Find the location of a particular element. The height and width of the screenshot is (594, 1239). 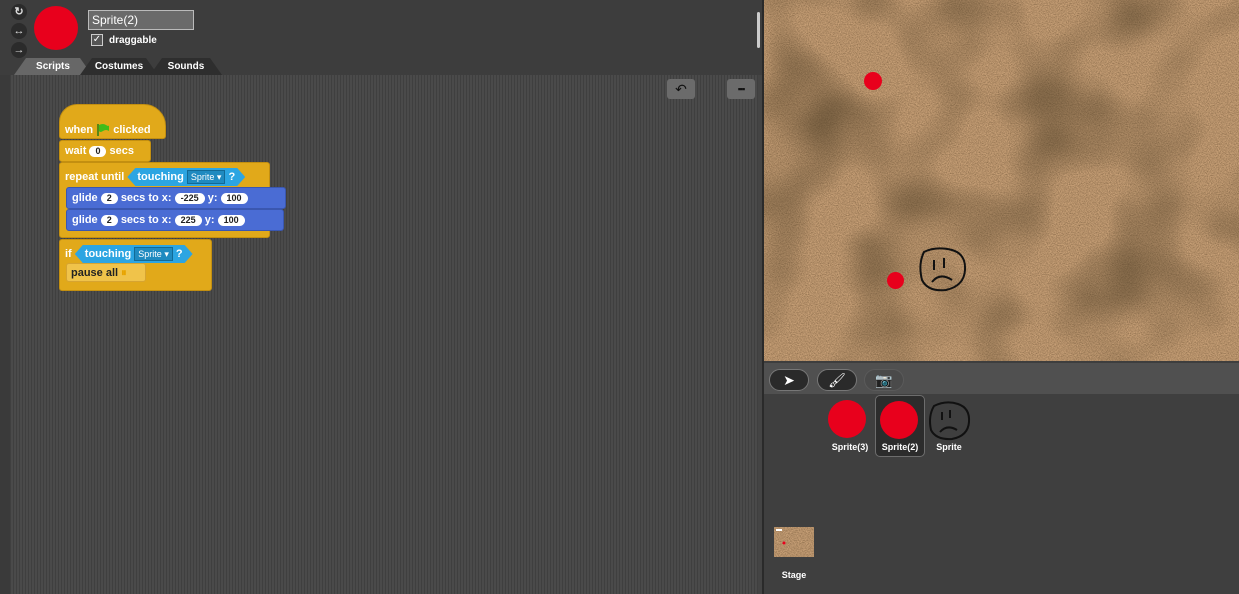

glide-block-1: glide 2 secs to x: -225 y: 100 is located at coordinates (176, 198).